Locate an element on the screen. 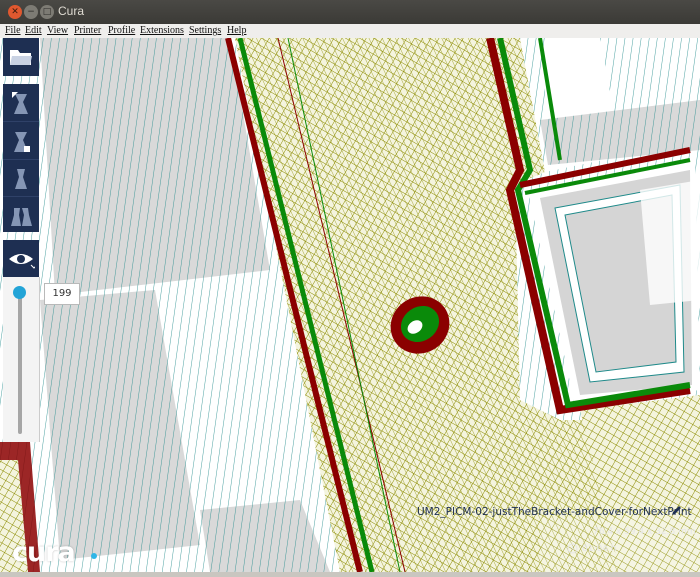 The image size is (700, 577). print-time: 01:04 h is located at coordinates (599, 549).